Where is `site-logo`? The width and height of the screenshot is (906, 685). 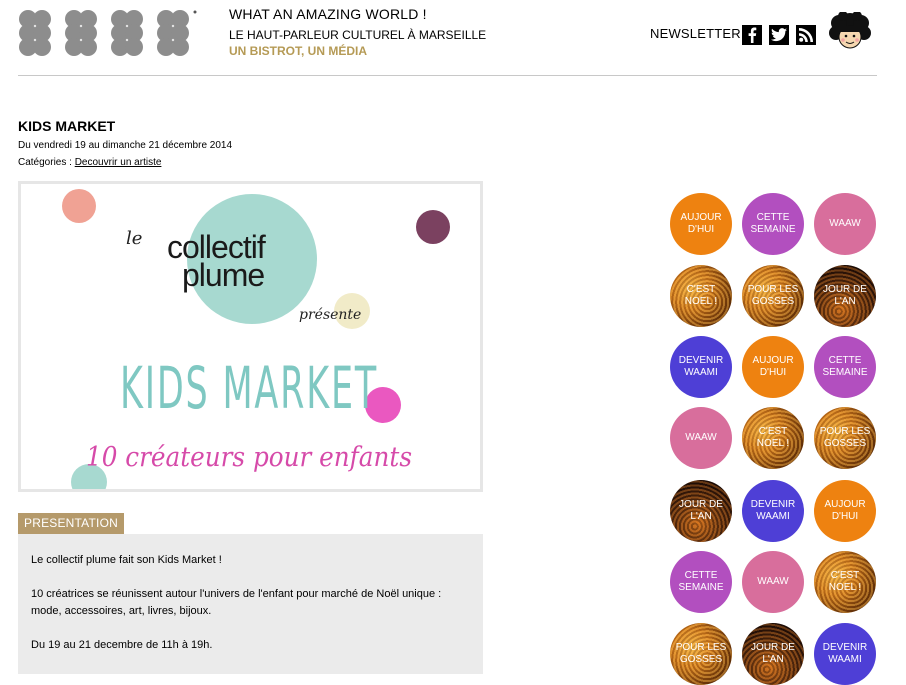
site-logo is located at coordinates (109, 34).